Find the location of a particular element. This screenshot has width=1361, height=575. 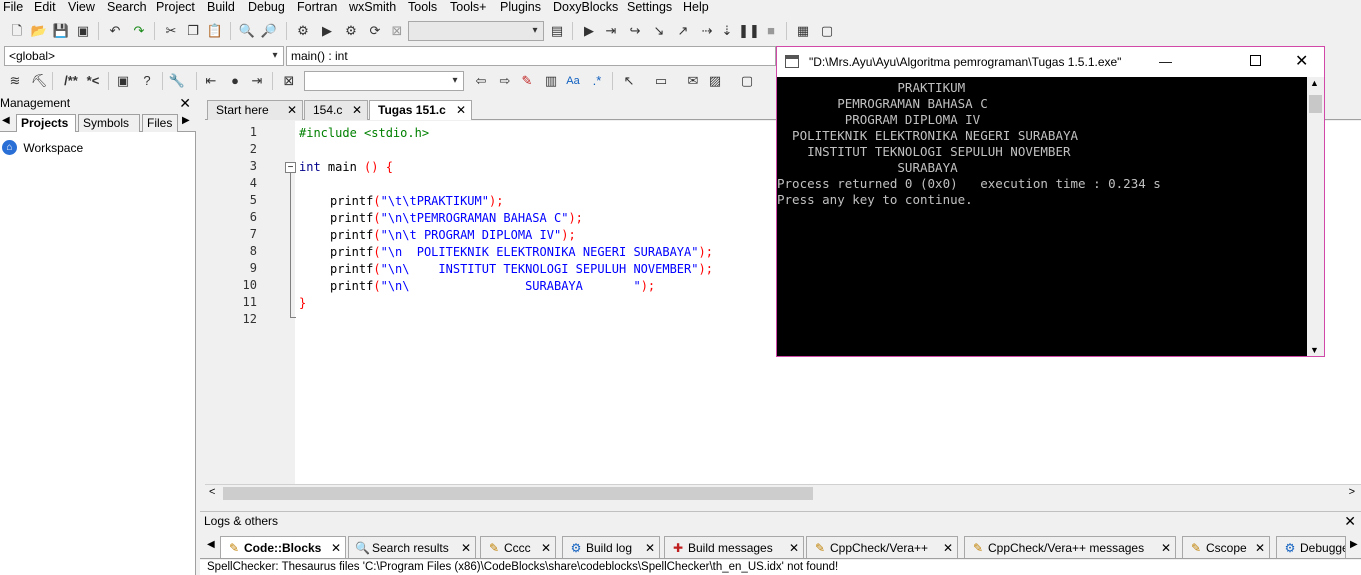

menu-fortran: Fortran is located at coordinates (317, 7).